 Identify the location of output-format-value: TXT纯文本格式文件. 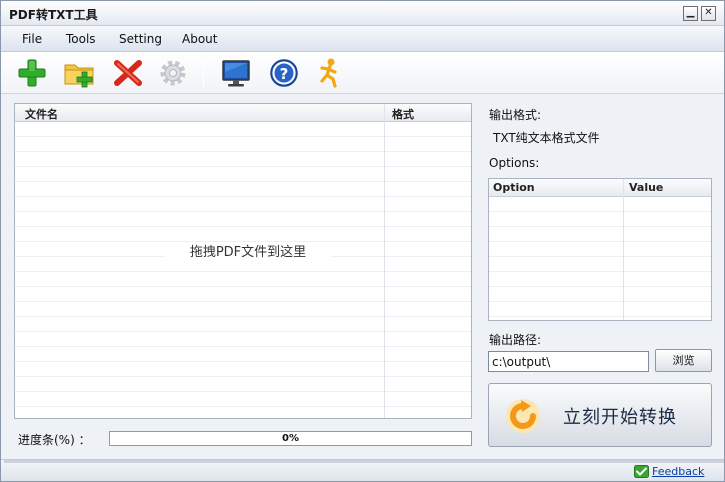
(546, 138).